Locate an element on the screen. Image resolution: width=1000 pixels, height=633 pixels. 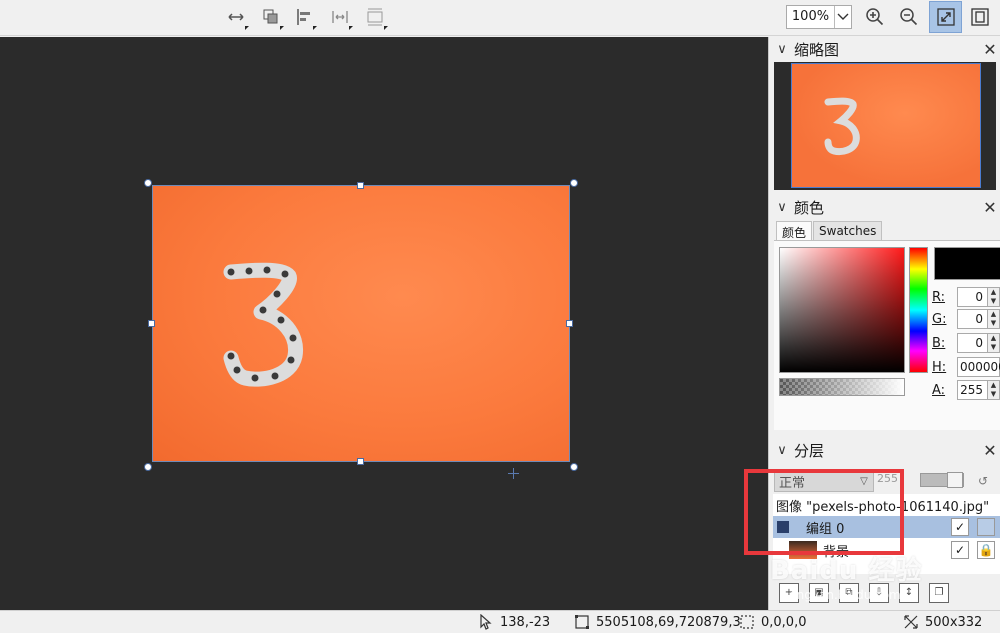
transform-handle-bottom-right is located at coordinates (574, 467).